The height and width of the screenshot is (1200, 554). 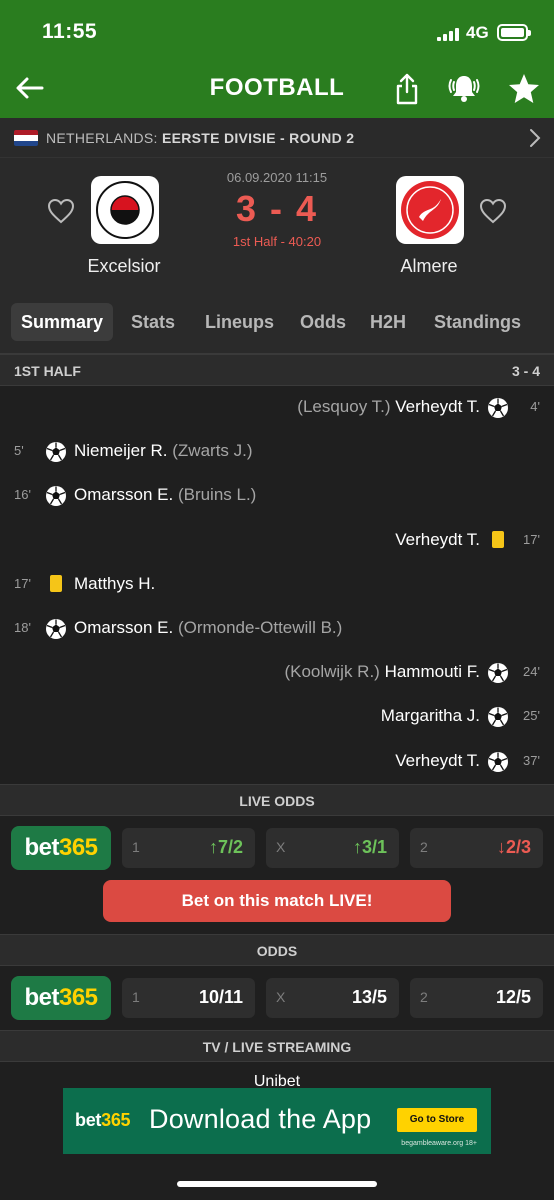 What do you see at coordinates (41, 997) in the screenshot?
I see `bookmaker-name-a: bet` at bounding box center [41, 997].